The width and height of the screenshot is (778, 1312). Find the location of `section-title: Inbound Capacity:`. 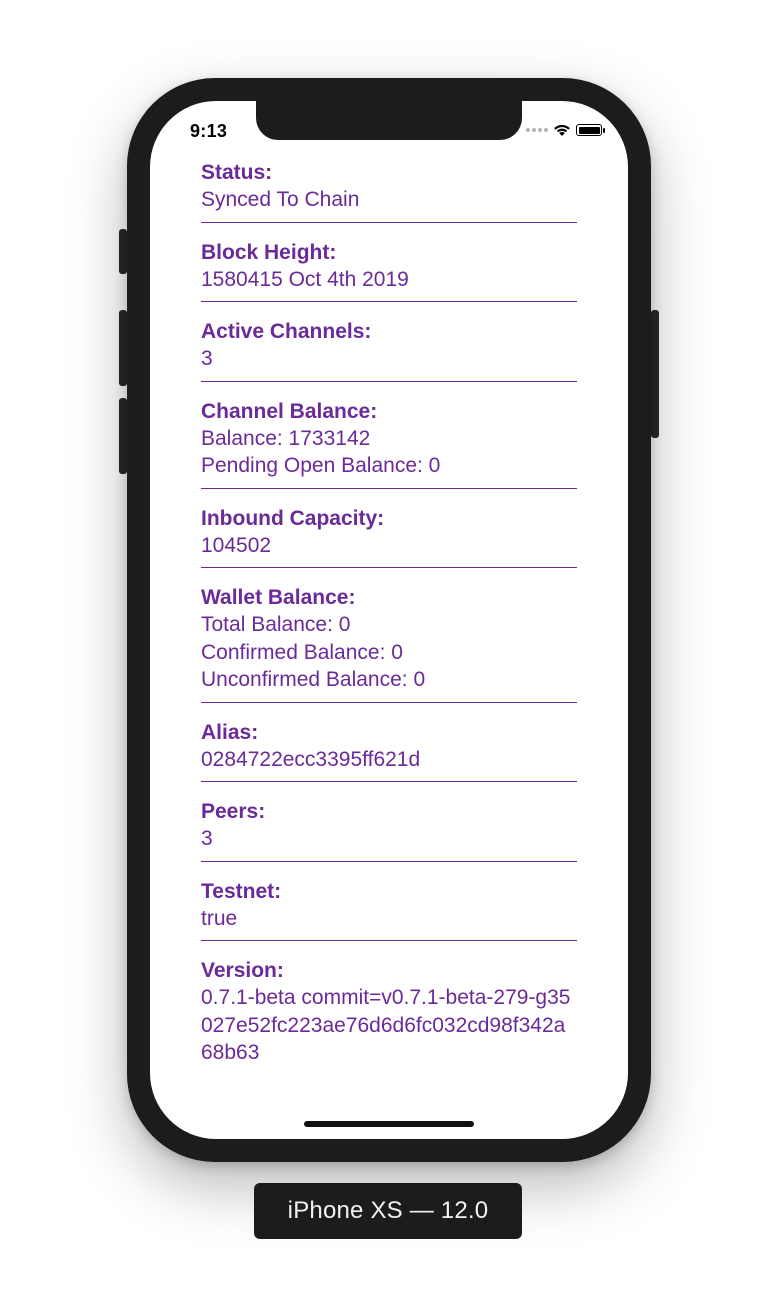

section-title: Inbound Capacity: is located at coordinates (293, 518).